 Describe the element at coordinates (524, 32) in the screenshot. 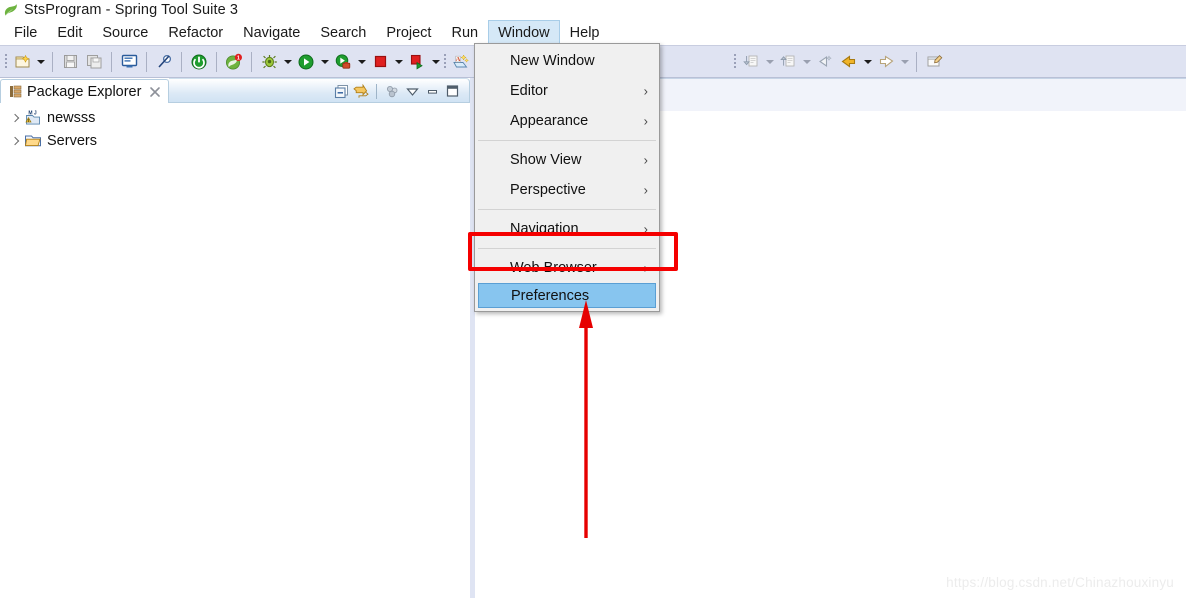

I see `menu-window: Window` at that location.